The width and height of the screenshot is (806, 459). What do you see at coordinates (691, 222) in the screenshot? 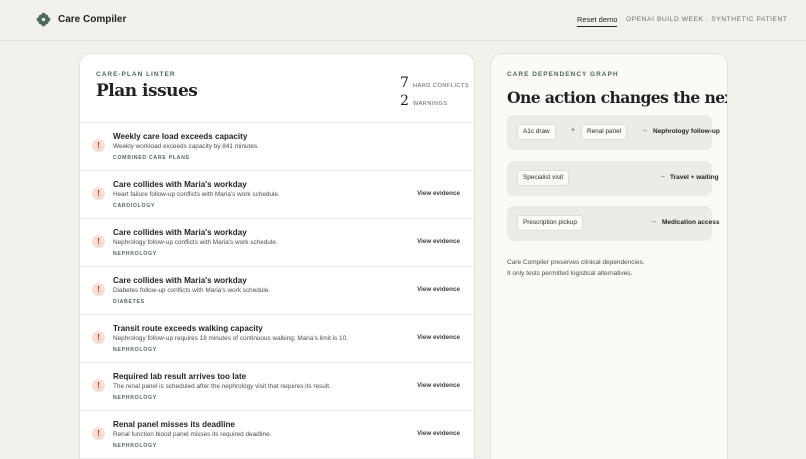
I see `dependency-target: Medication access` at bounding box center [691, 222].